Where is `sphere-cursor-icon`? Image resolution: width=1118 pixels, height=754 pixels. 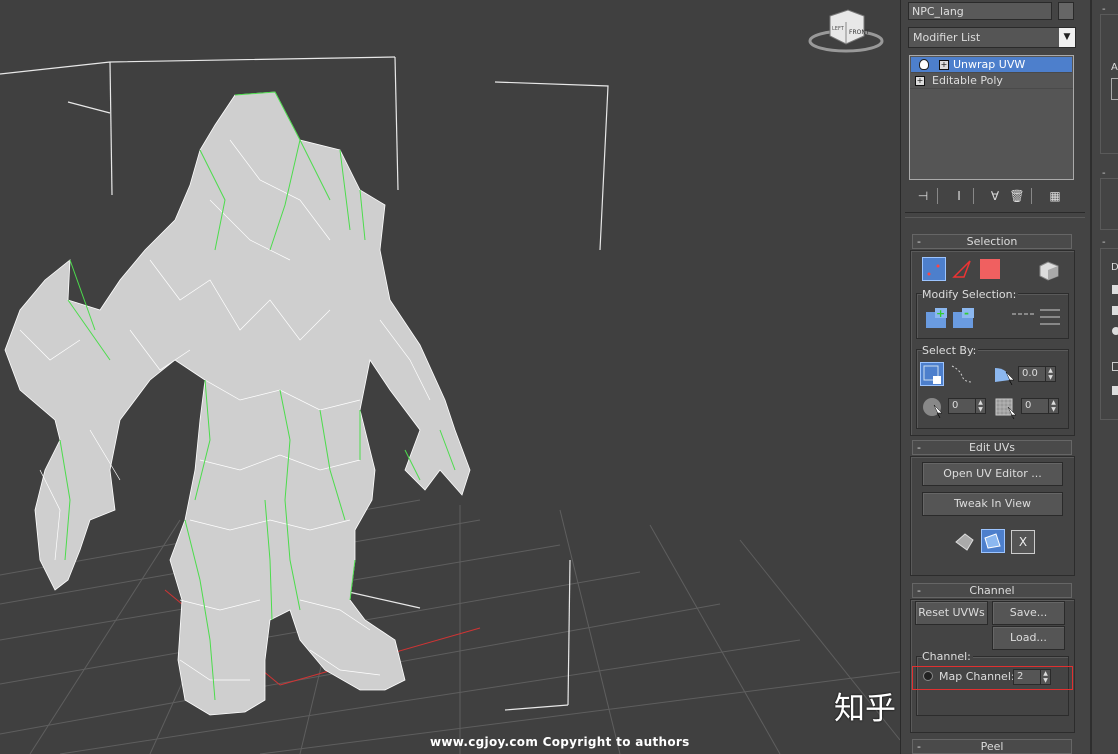
sphere-cursor-icon is located at coordinates (933, 408).